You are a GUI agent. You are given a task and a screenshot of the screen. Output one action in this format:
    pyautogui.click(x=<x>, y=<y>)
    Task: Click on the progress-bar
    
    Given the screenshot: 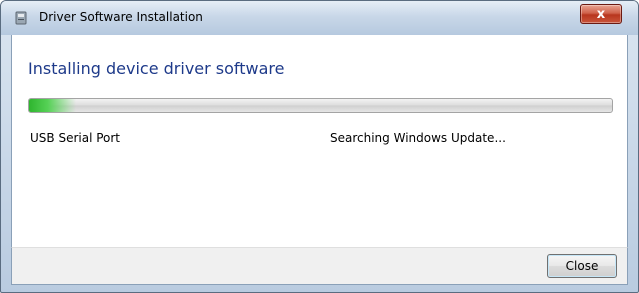 What is the action you would take?
    pyautogui.click(x=320, y=105)
    